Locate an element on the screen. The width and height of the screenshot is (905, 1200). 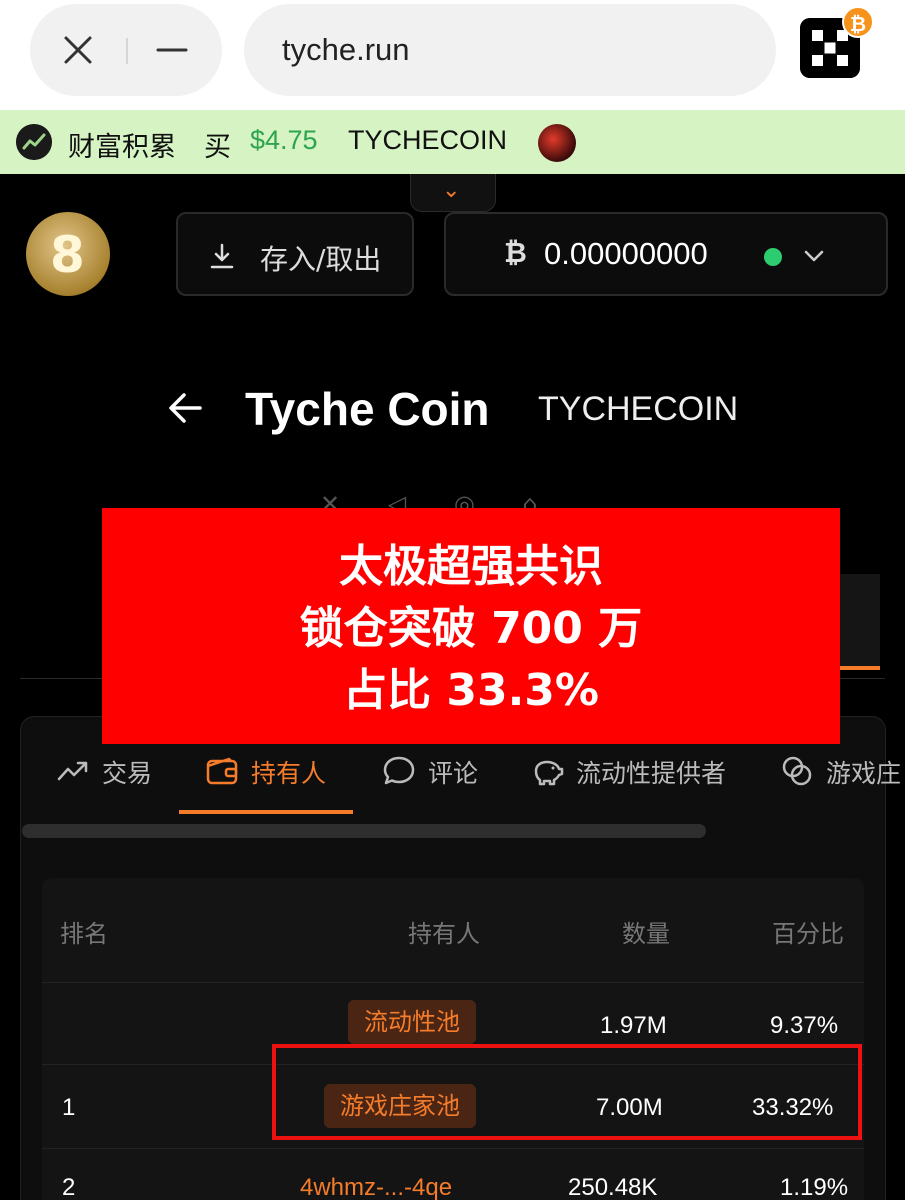
back-arrow-icon is located at coordinates (186, 408).